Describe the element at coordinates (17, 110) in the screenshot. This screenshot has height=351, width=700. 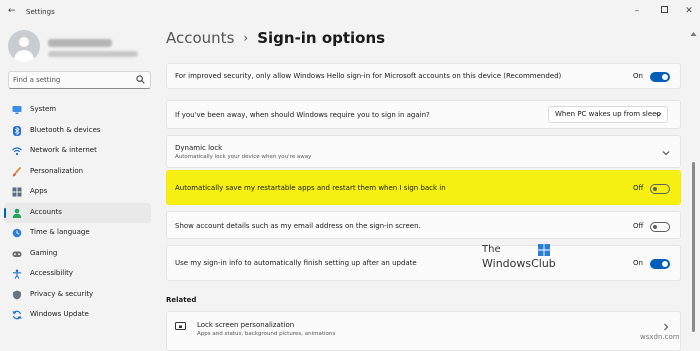
I see `monitor-icon` at that location.